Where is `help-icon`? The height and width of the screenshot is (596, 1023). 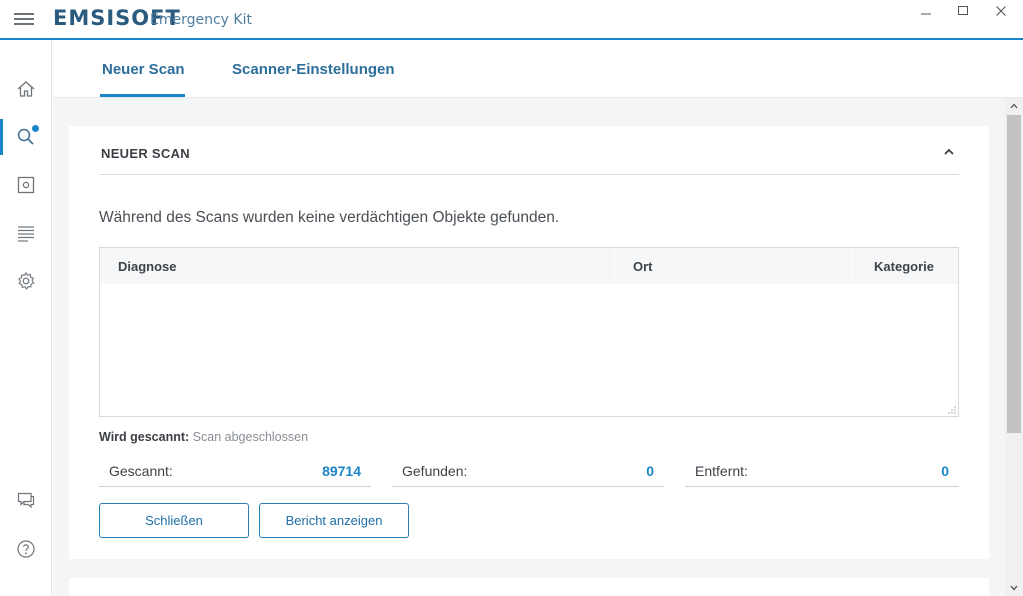 help-icon is located at coordinates (26, 549).